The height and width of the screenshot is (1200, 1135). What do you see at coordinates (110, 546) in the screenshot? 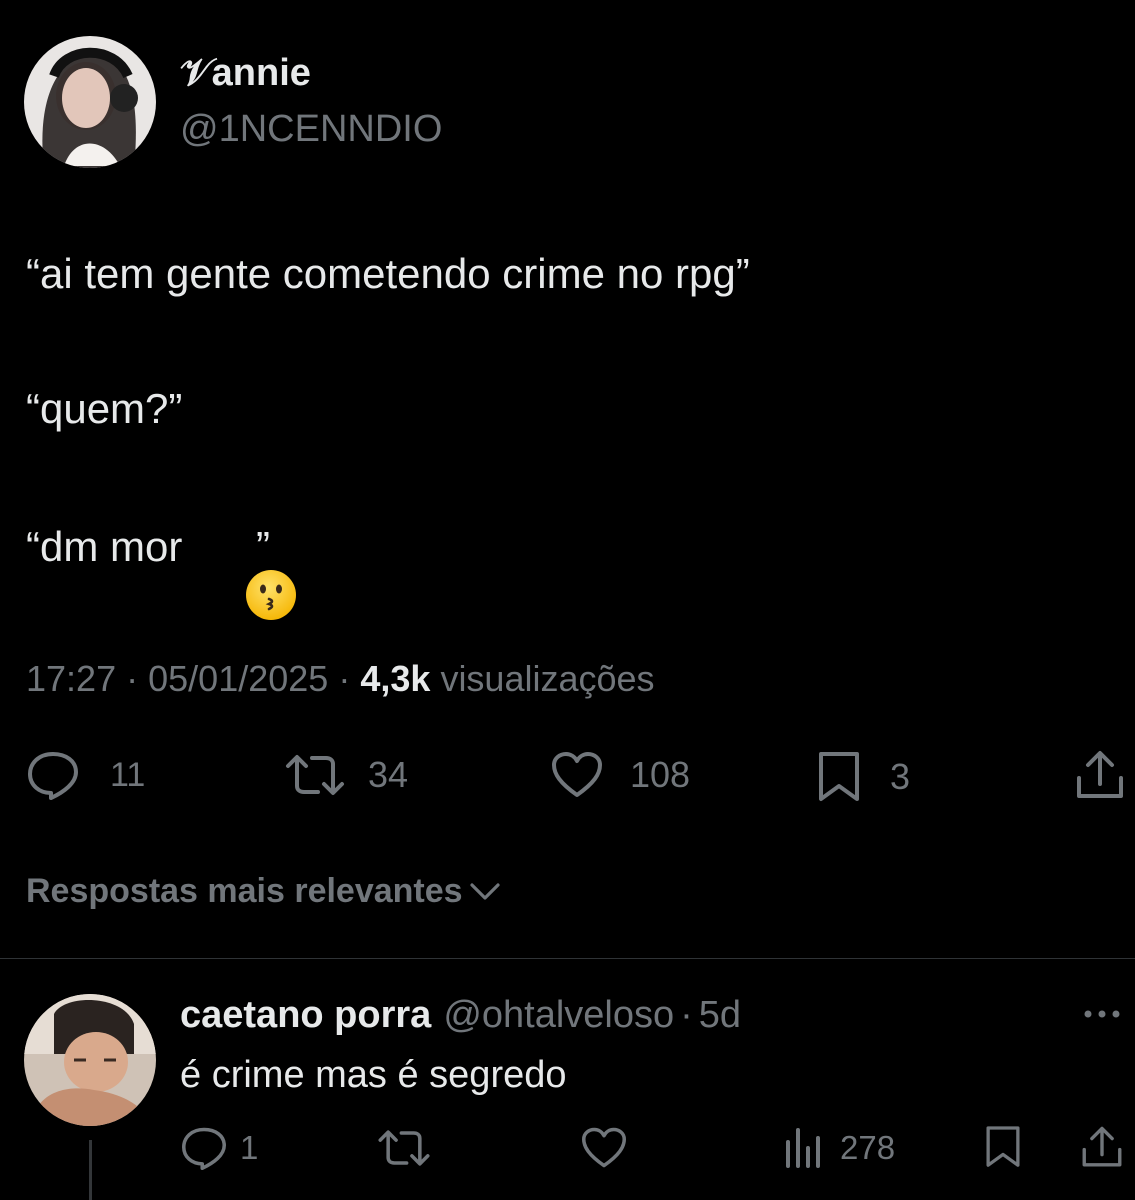
I see `tweet-text-line-3-start: “dm mor` at bounding box center [110, 546].